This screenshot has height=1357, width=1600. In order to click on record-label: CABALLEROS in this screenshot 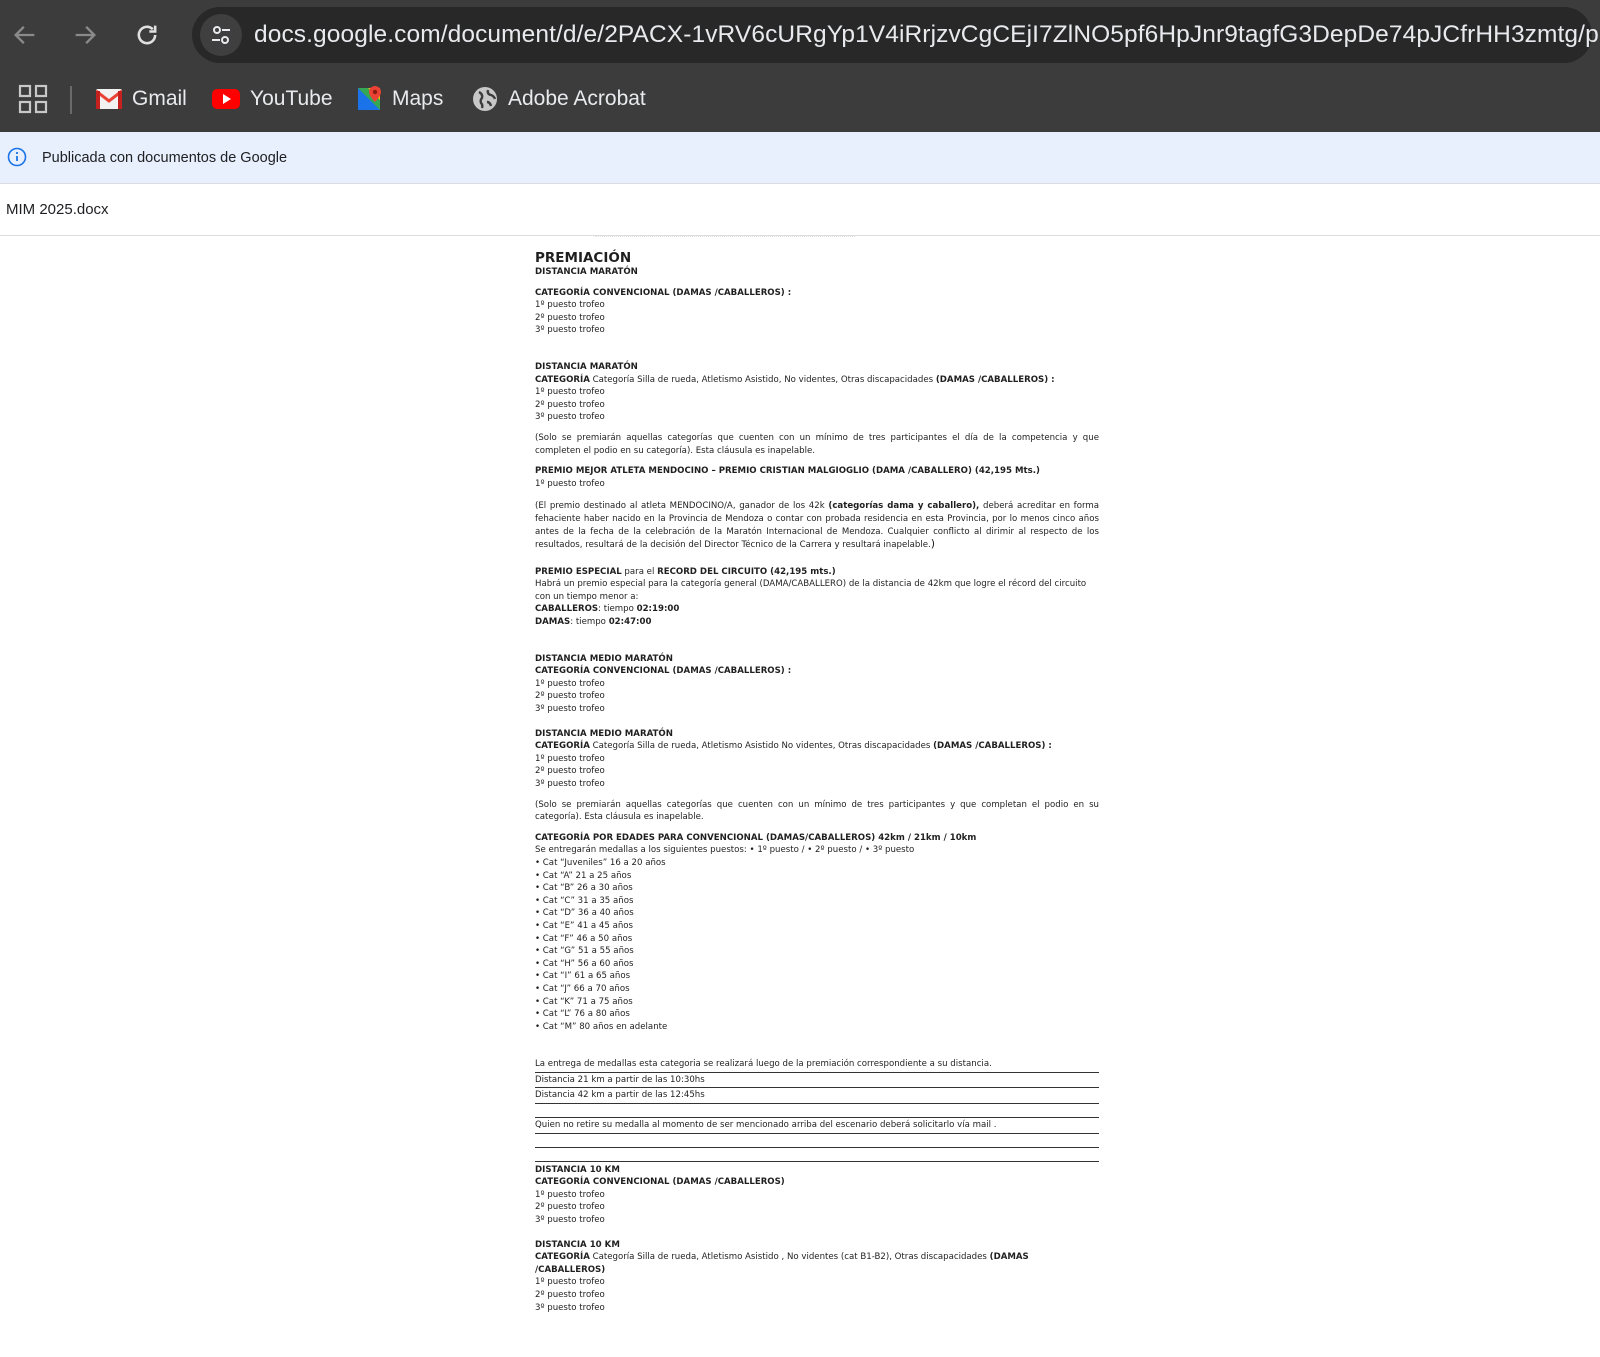, I will do `click(567, 609)`.